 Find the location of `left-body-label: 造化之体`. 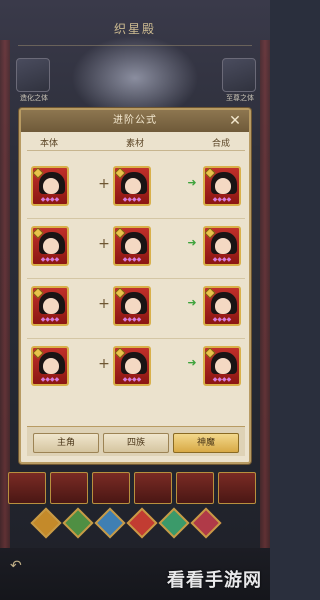

left-body-label: 造化之体 is located at coordinates (34, 98).